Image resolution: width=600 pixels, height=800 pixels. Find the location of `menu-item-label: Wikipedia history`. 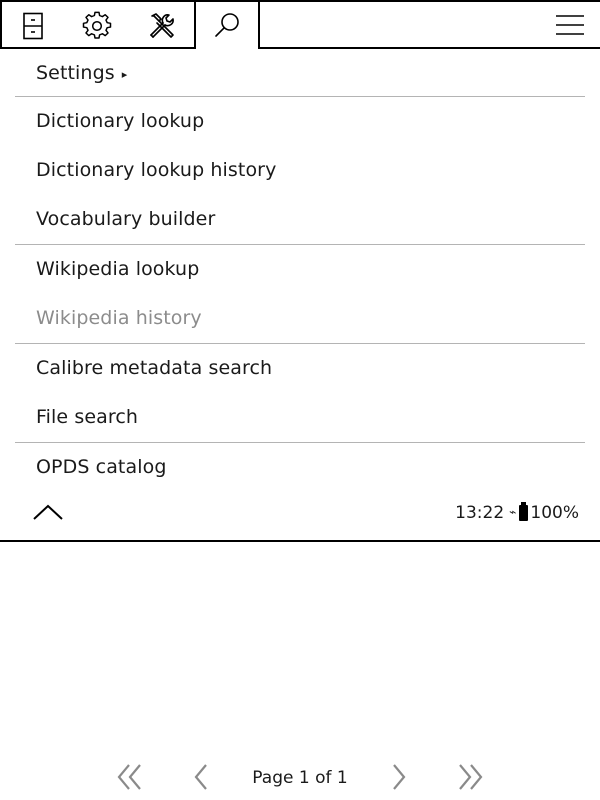

menu-item-label: Wikipedia history is located at coordinates (119, 318).